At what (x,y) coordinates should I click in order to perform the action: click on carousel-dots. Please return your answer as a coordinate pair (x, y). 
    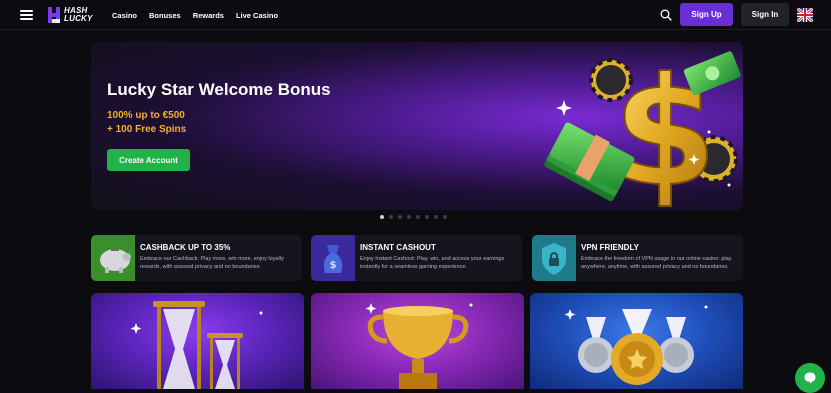
    Looking at the image, I should click on (413, 217).